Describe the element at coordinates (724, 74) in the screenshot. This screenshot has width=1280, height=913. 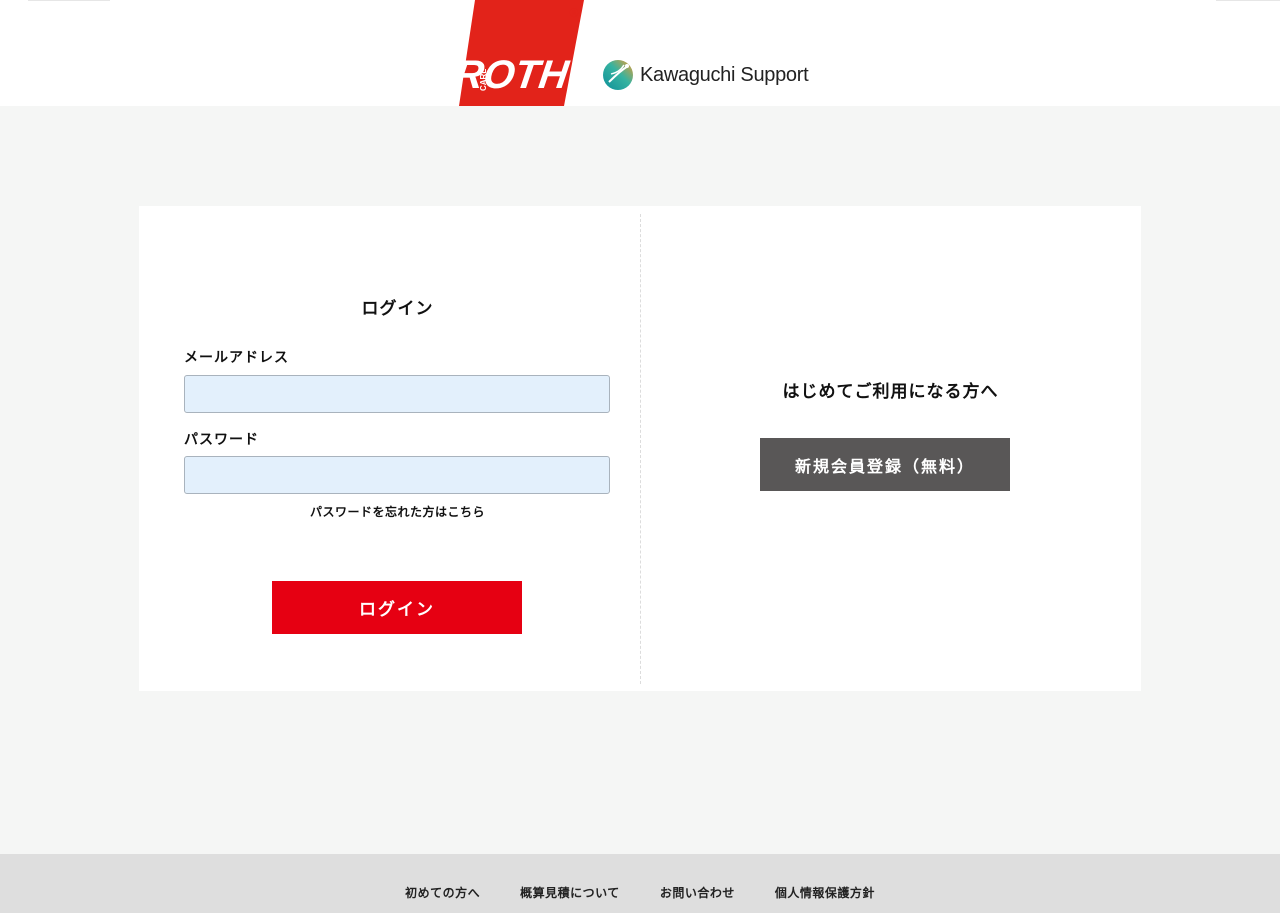
I see `kawaguchi-support-text: Kawaguchi Support` at that location.